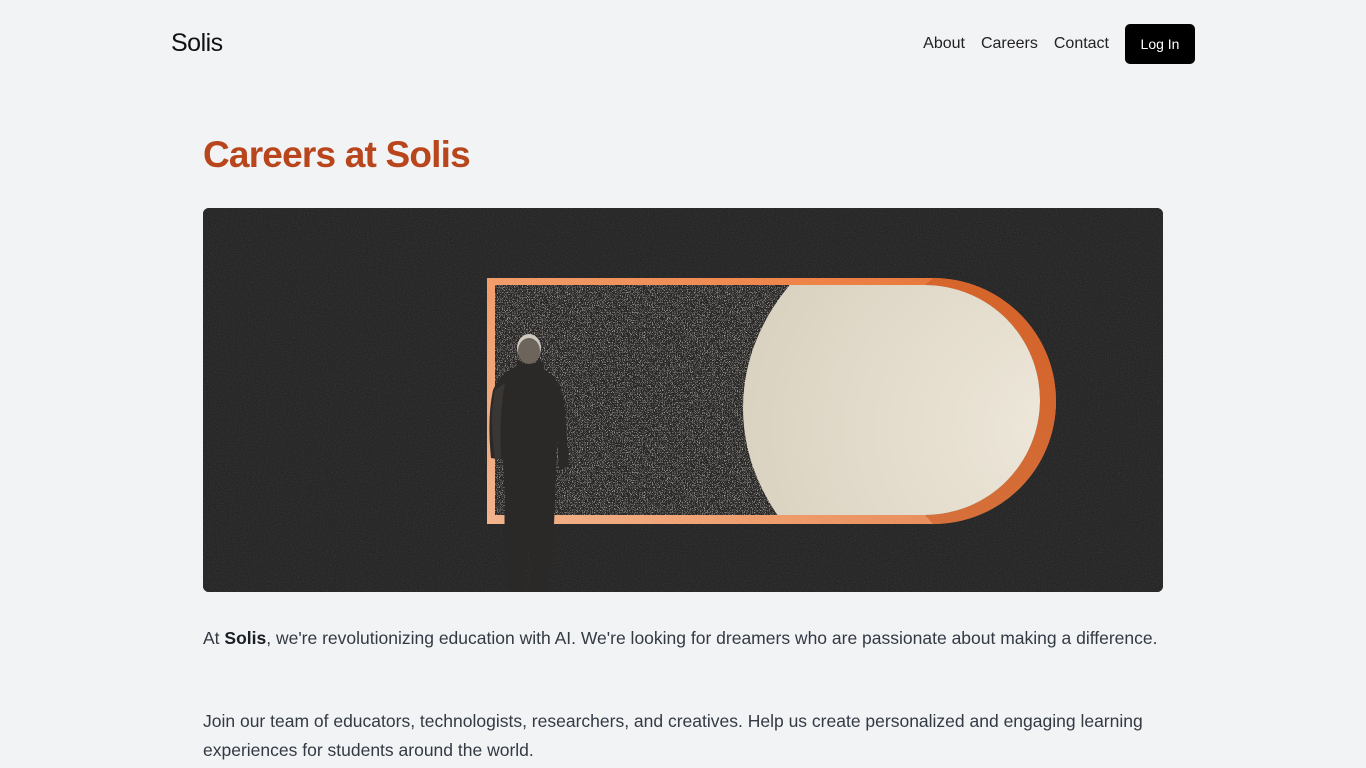  I want to click on nav-link-about: About, so click(944, 44).